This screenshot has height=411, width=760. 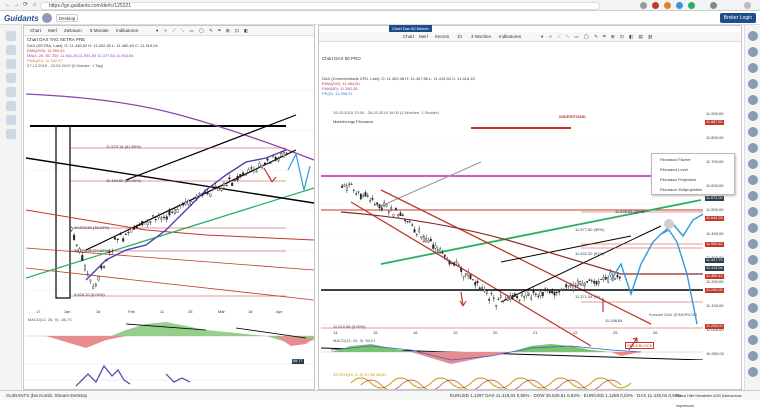 I want to click on left-rsi-chart, so click(x=170, y=372).